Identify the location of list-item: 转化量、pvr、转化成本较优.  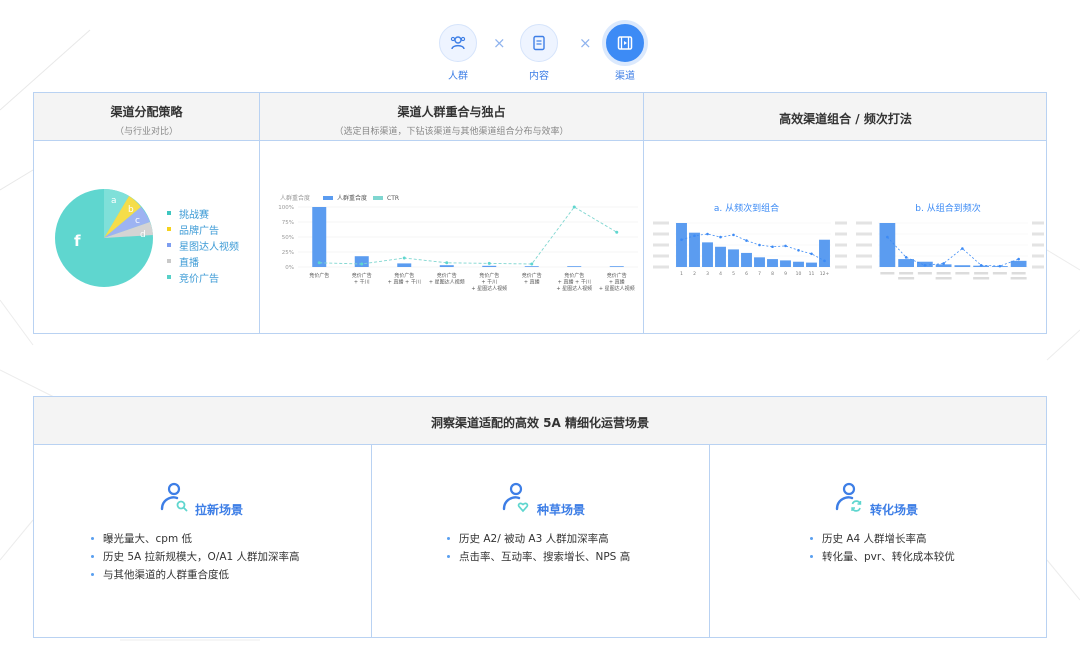
(882, 556).